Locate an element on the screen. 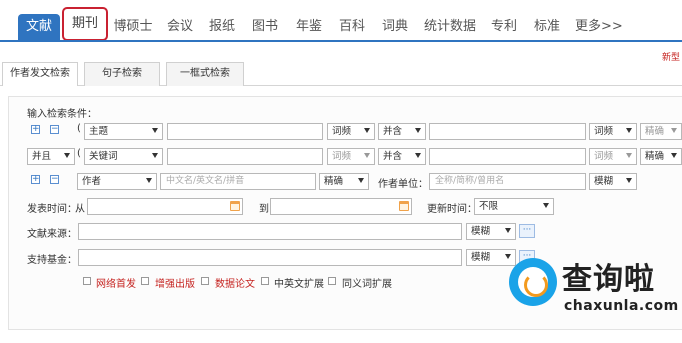 This screenshot has height=343, width=682. fund-match-select: 模糊 is located at coordinates (491, 257).